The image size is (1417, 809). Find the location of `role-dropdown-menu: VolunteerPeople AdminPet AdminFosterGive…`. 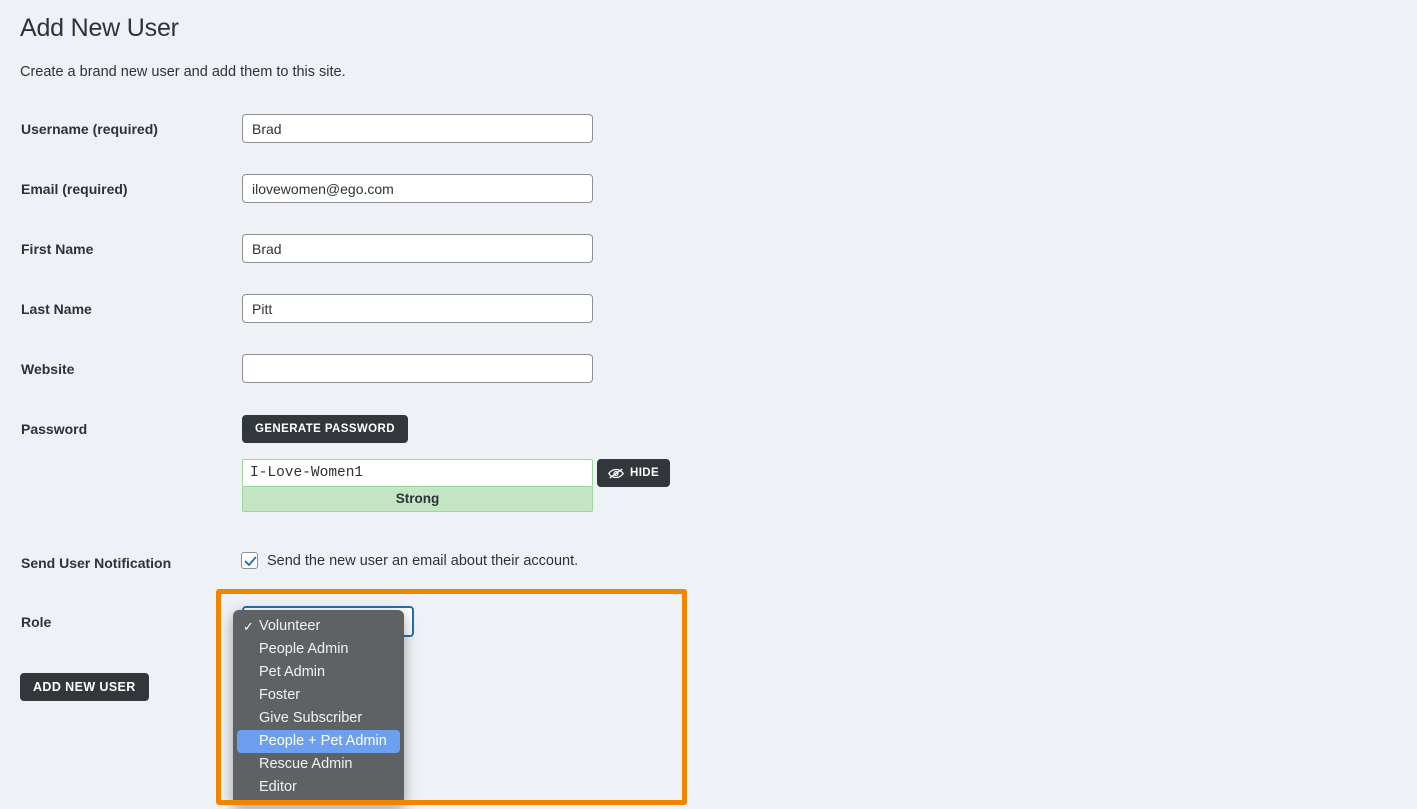

role-dropdown-menu: VolunteerPeople AdminPet AdminFosterGive… is located at coordinates (318, 707).